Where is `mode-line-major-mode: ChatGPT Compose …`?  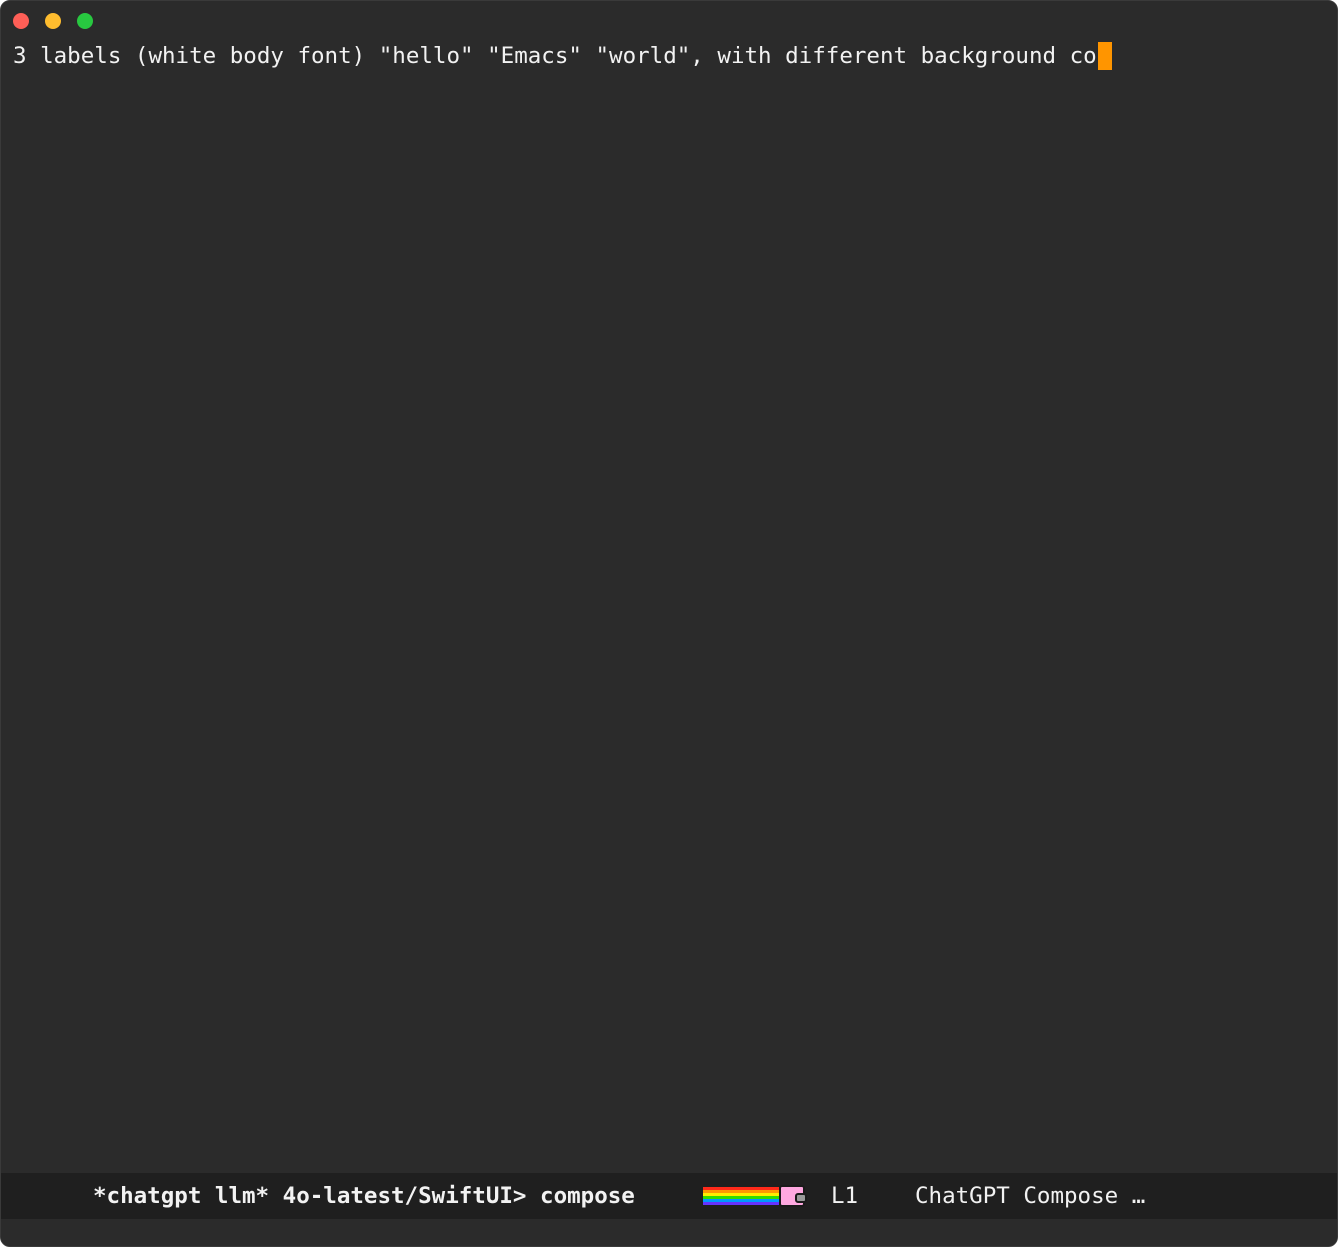
mode-line-major-mode: ChatGPT Compose … is located at coordinates (1030, 1196).